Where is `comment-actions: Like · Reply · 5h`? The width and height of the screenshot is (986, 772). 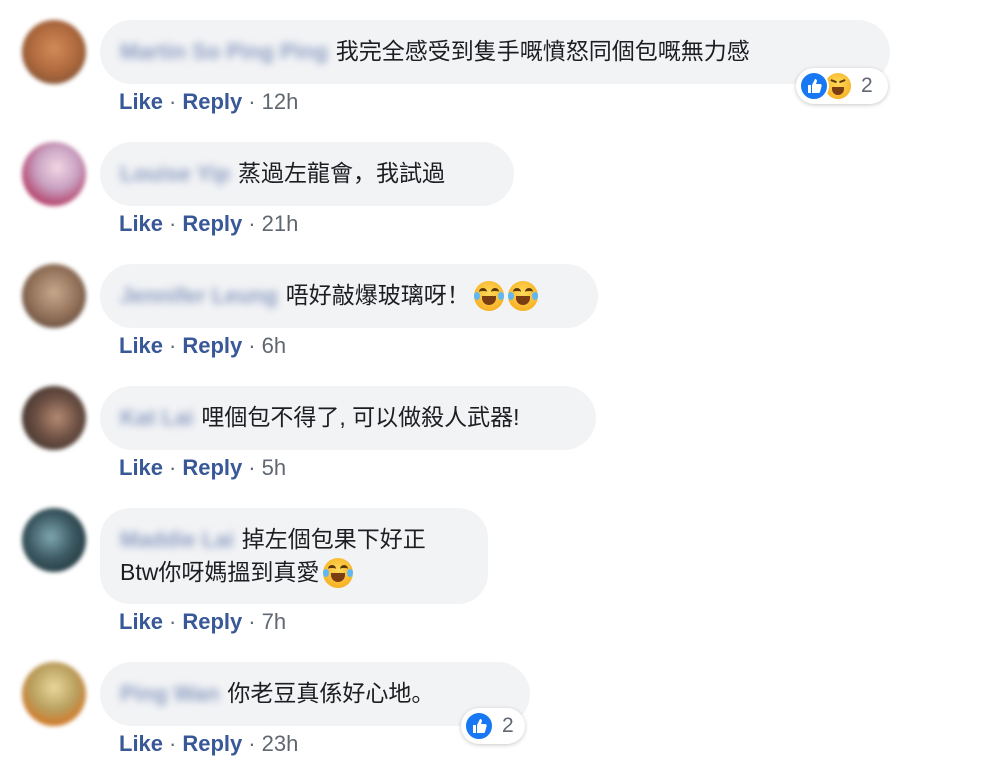
comment-actions: Like · Reply · 5h is located at coordinates (202, 468).